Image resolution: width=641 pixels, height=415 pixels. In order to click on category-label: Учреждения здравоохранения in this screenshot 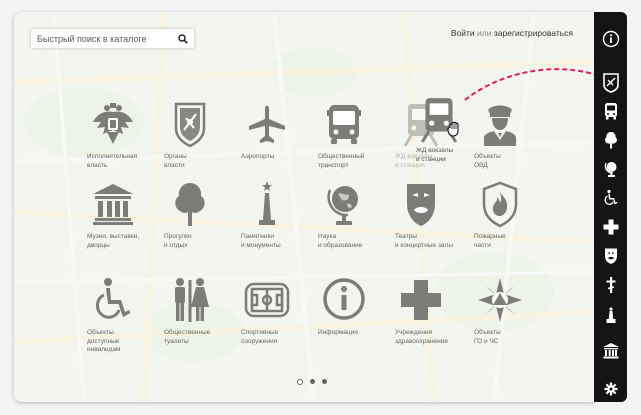, I will do `click(421, 337)`.